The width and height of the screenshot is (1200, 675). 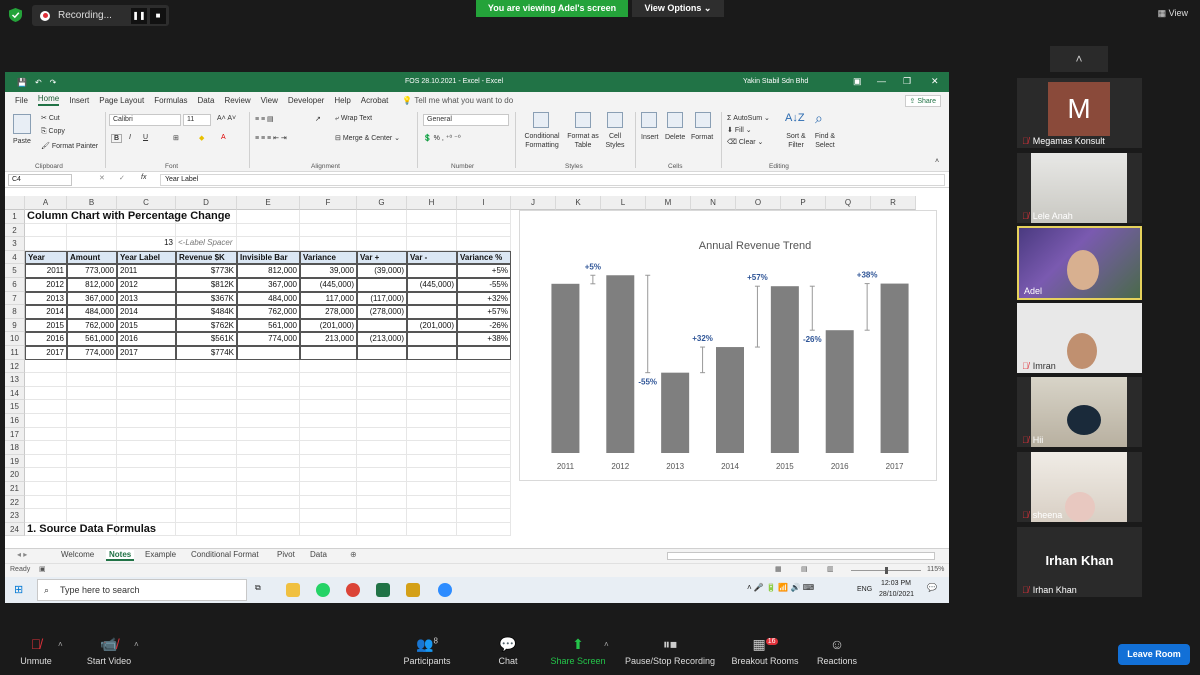 I want to click on orientation-icon: ↗, so click(x=318, y=119).